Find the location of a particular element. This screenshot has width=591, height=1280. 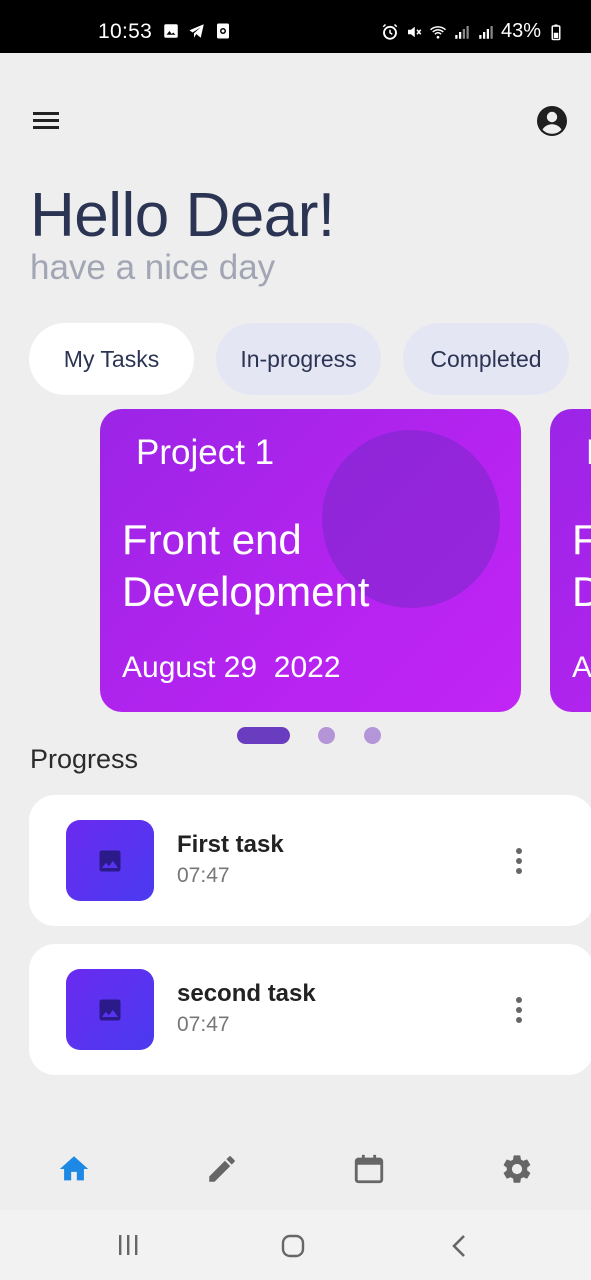

home-icon is located at coordinates (74, 1169).